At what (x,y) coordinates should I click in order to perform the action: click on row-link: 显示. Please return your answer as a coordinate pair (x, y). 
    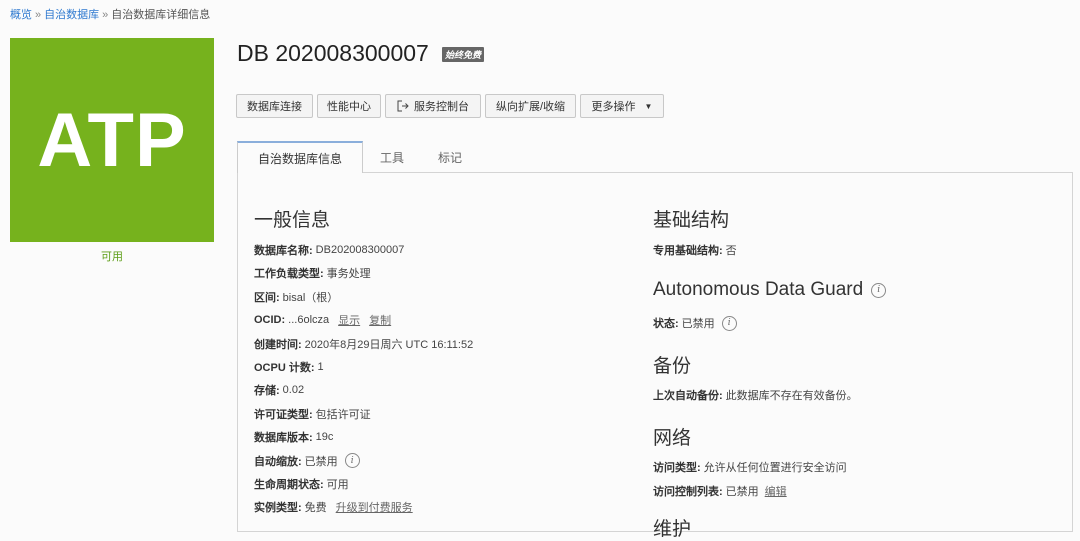
    Looking at the image, I should click on (349, 320).